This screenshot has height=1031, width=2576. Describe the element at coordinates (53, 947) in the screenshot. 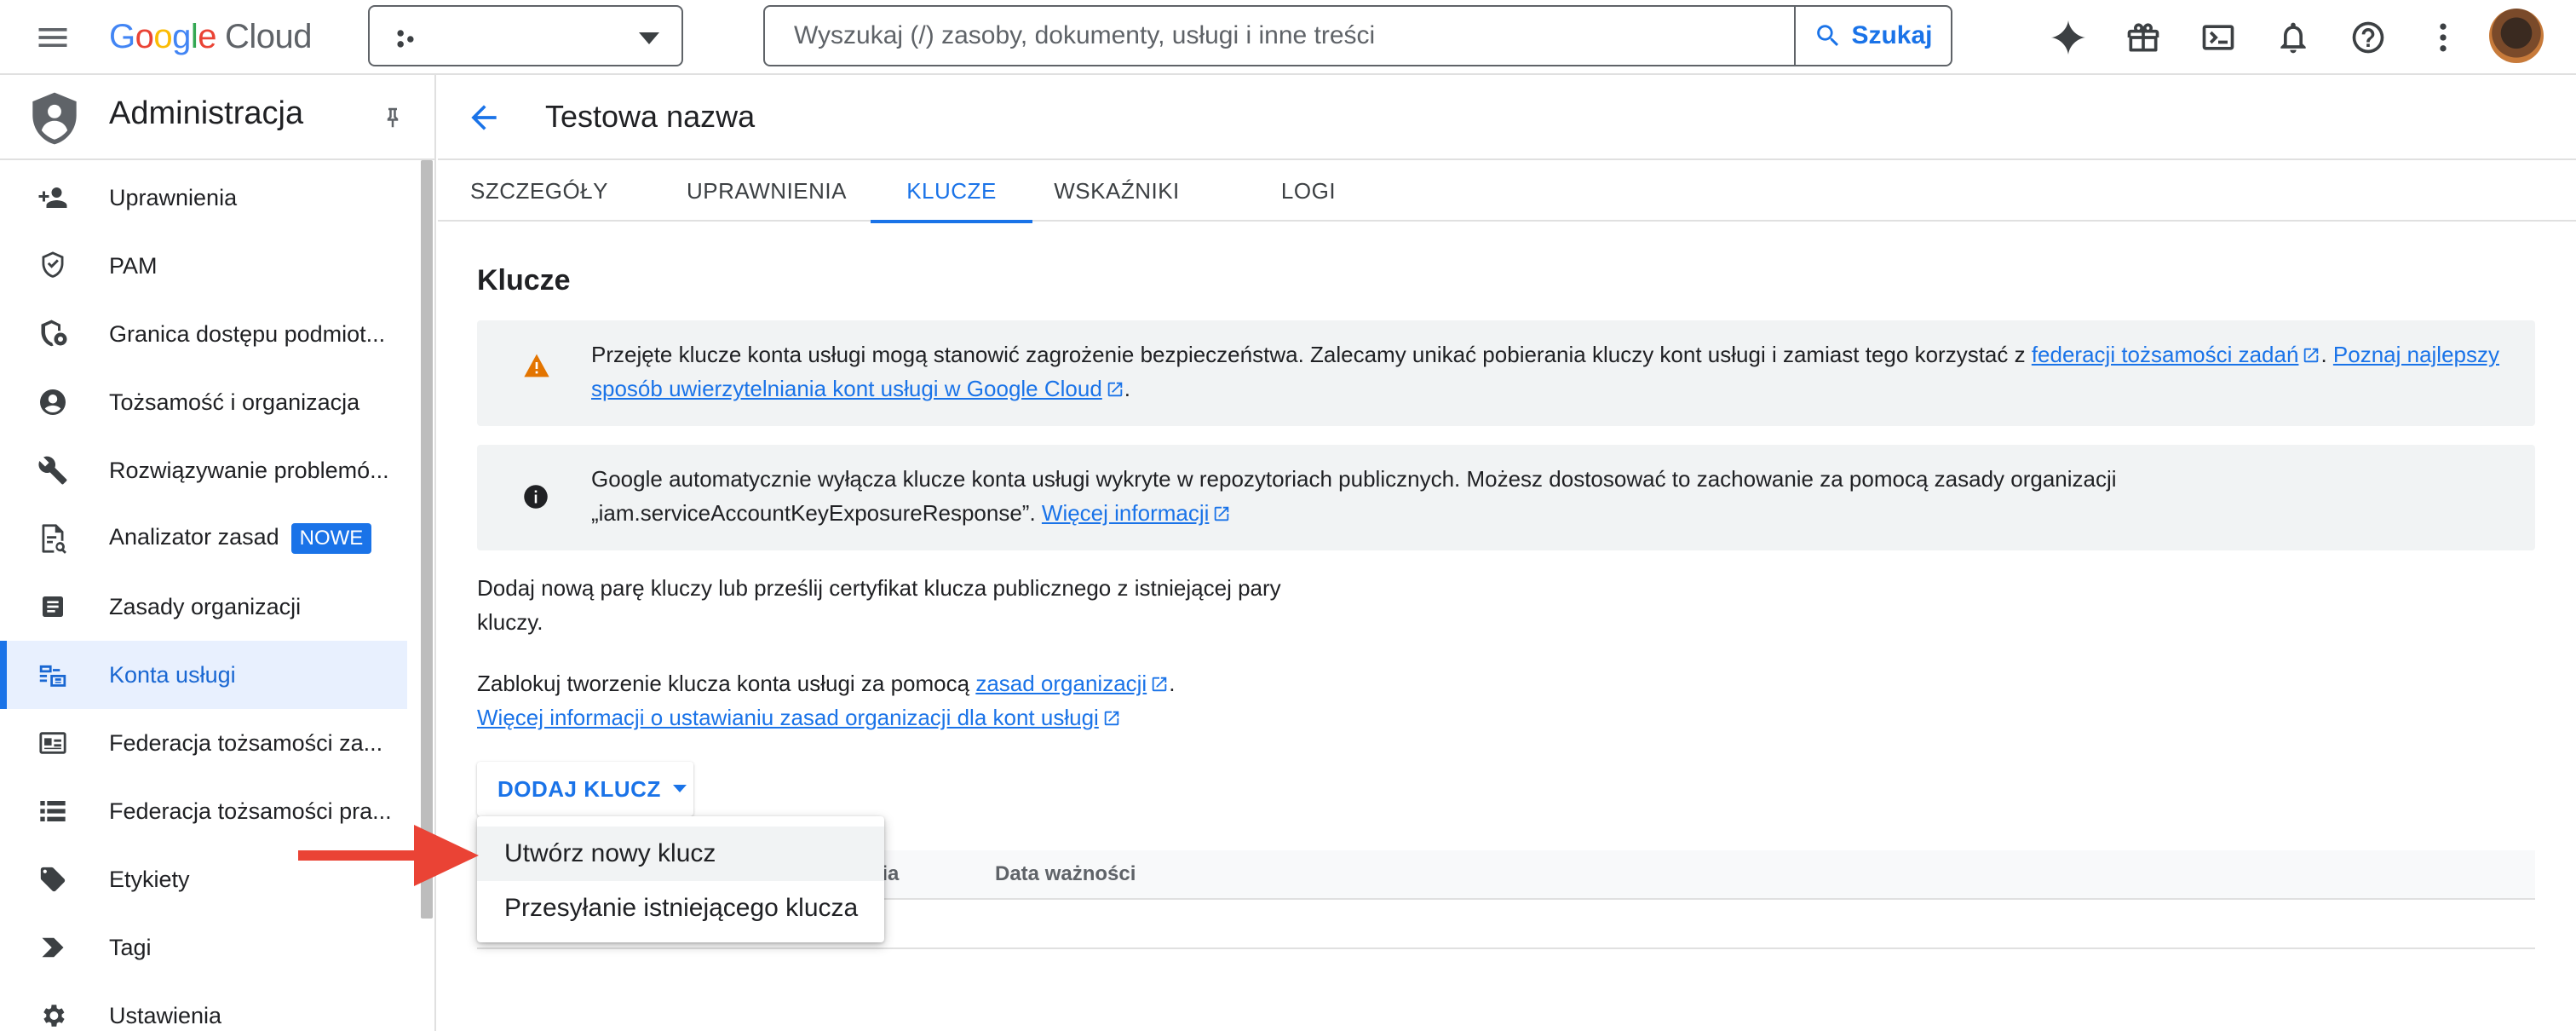

I see `label-arrow-icon` at that location.